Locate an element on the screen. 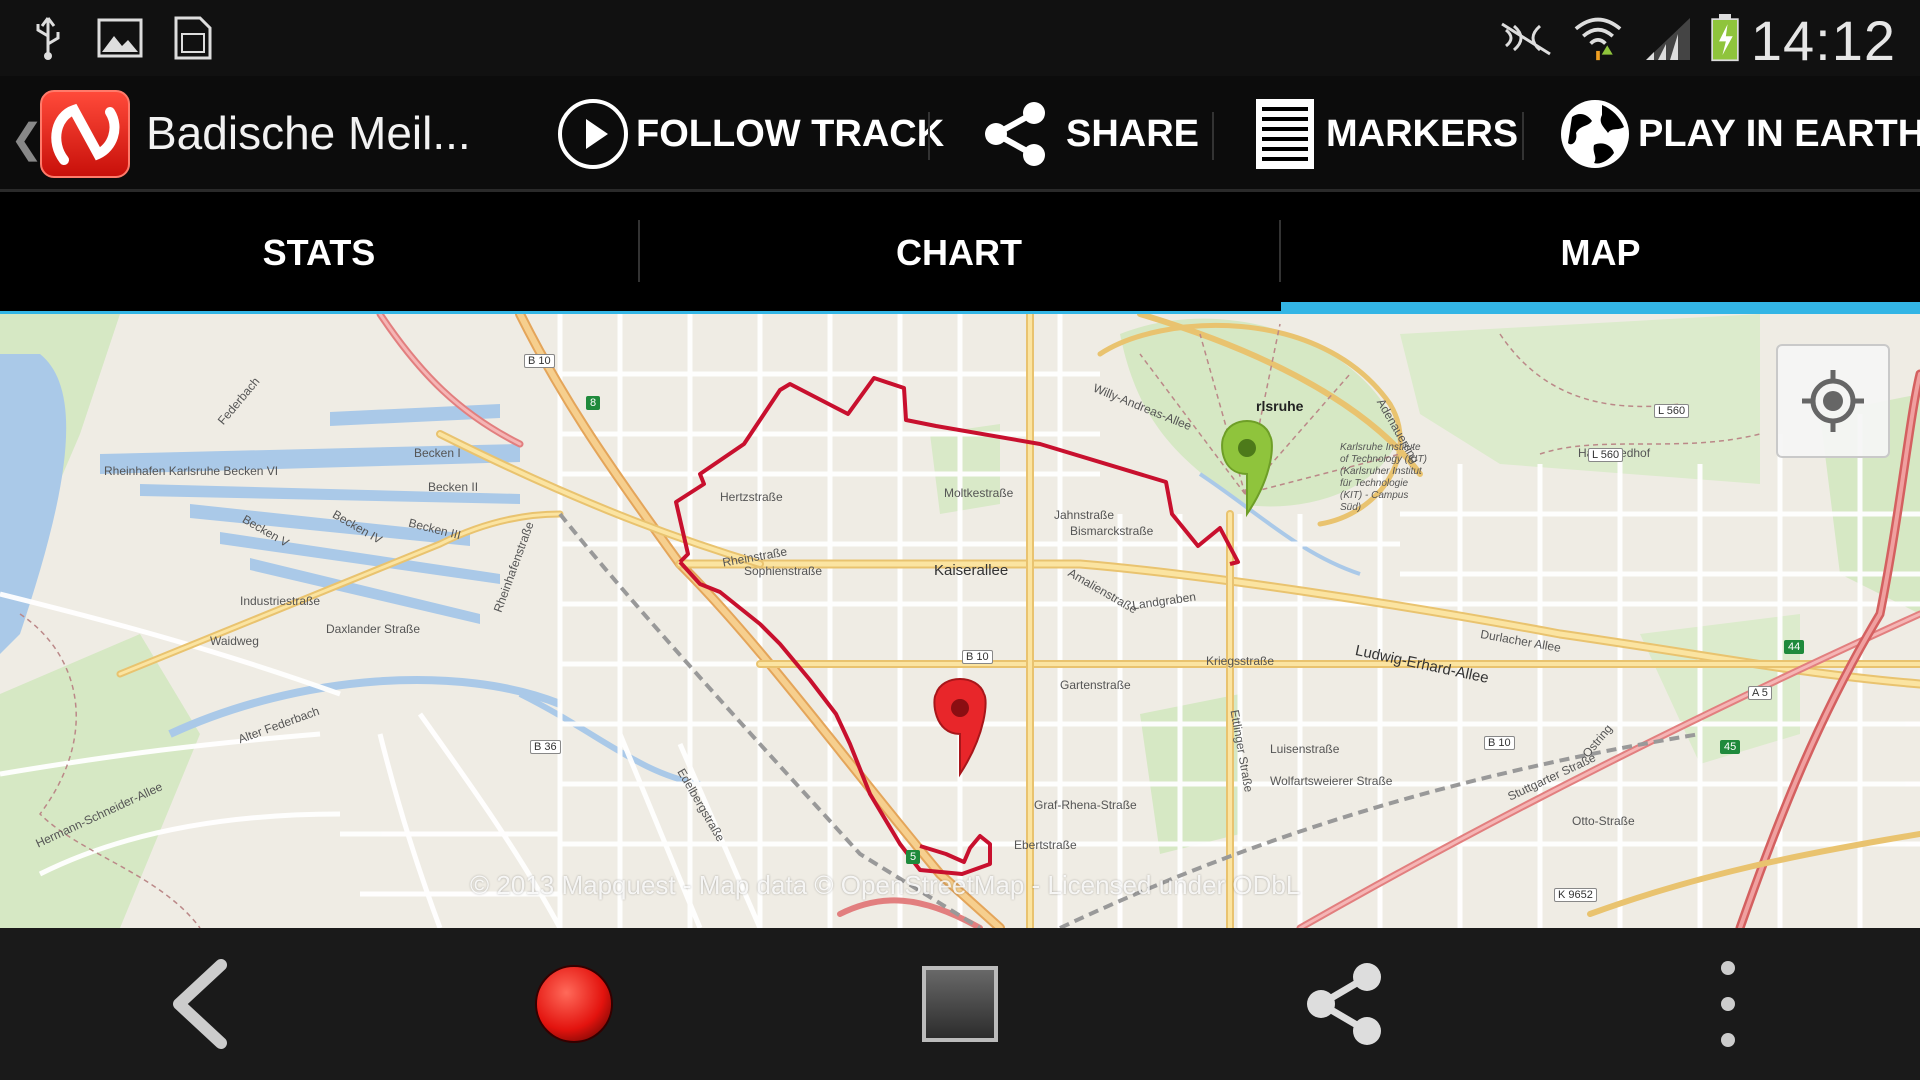 The width and height of the screenshot is (1920, 1080). overflow-menu-icon is located at coordinates (1728, 1004).